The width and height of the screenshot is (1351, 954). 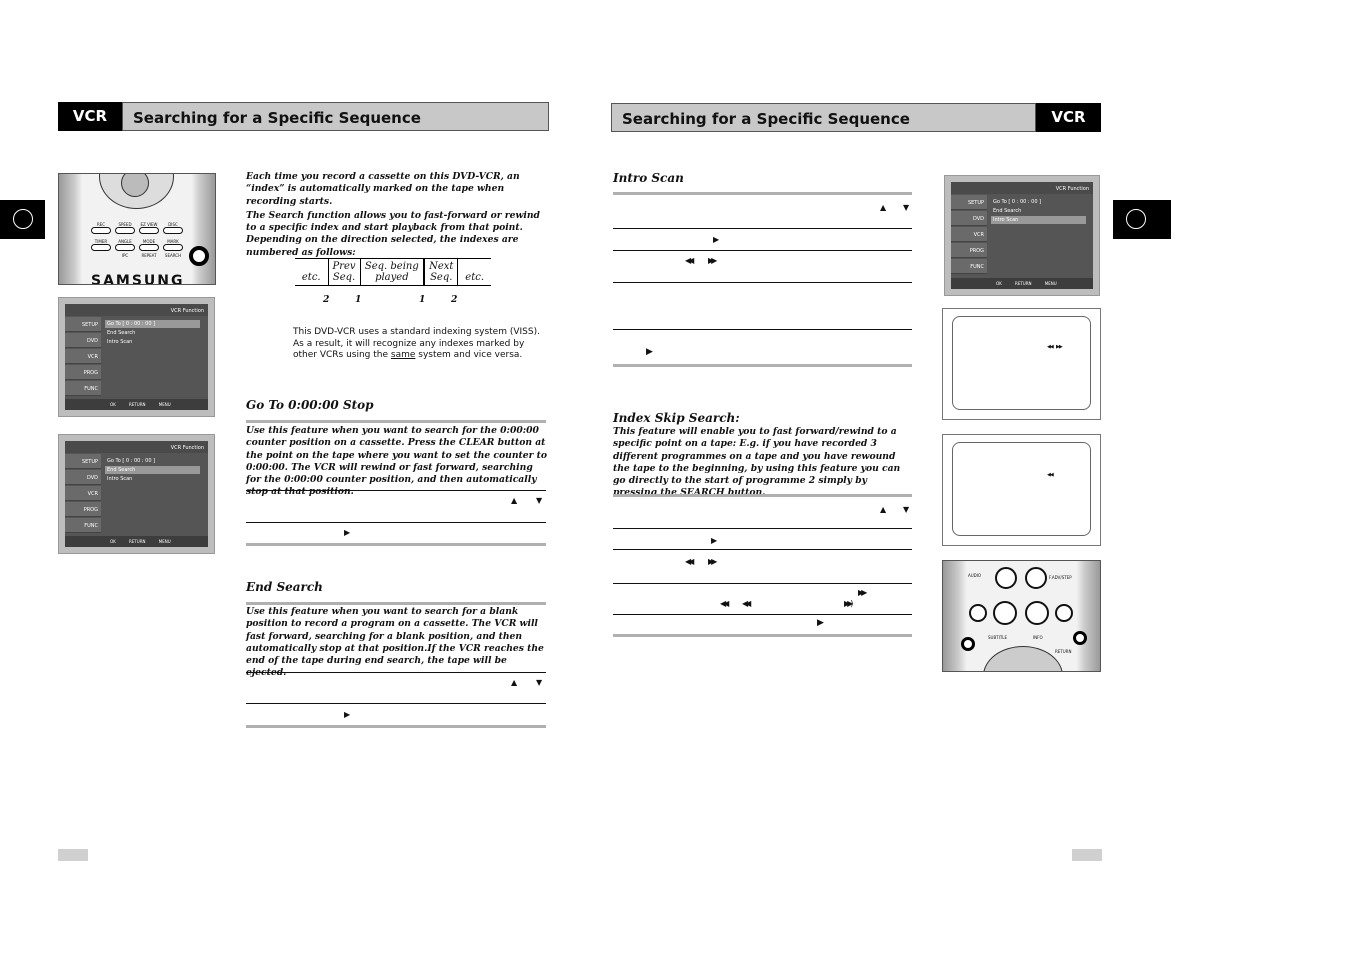 I want to click on remote-label: SEARCH, so click(x=173, y=255).